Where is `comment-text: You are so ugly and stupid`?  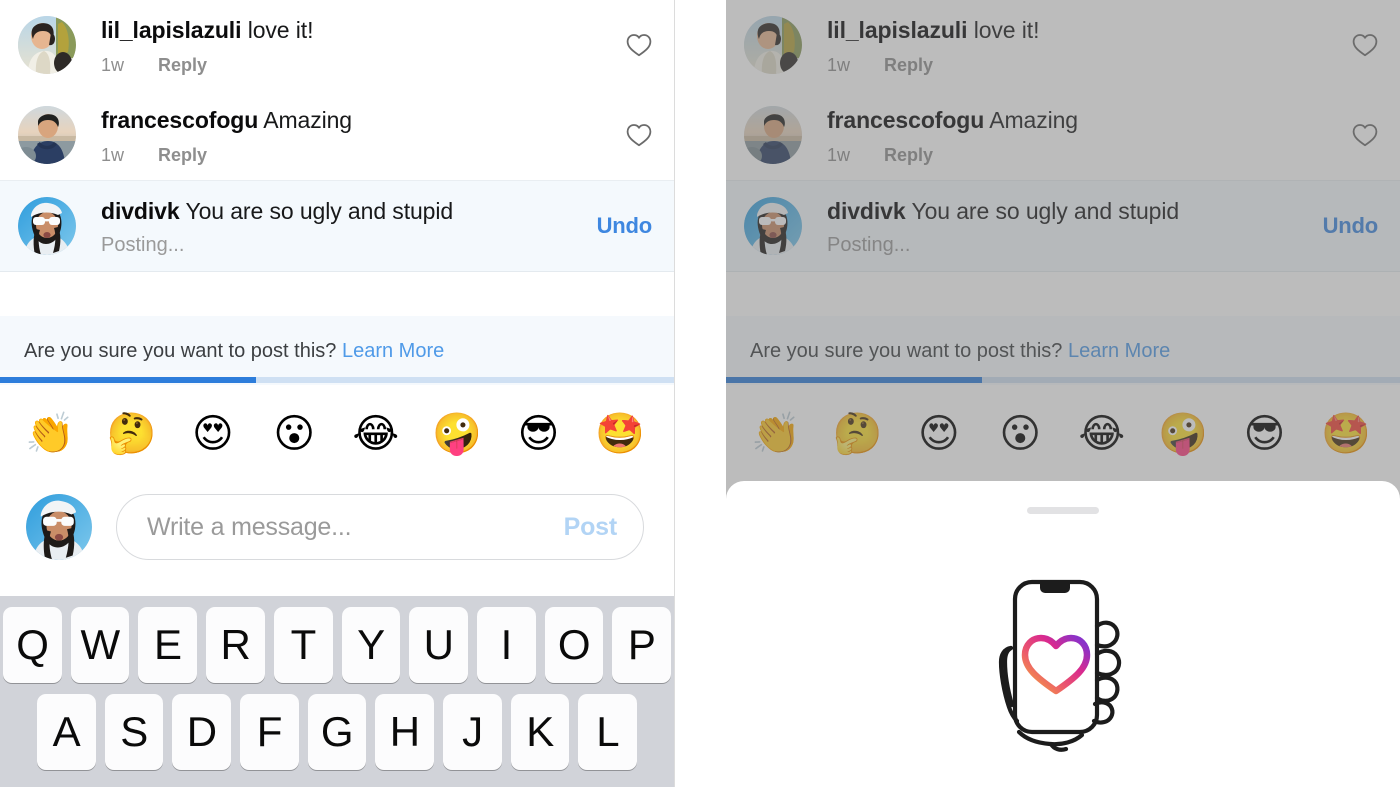
comment-text: You are so ugly and stupid is located at coordinates (319, 211).